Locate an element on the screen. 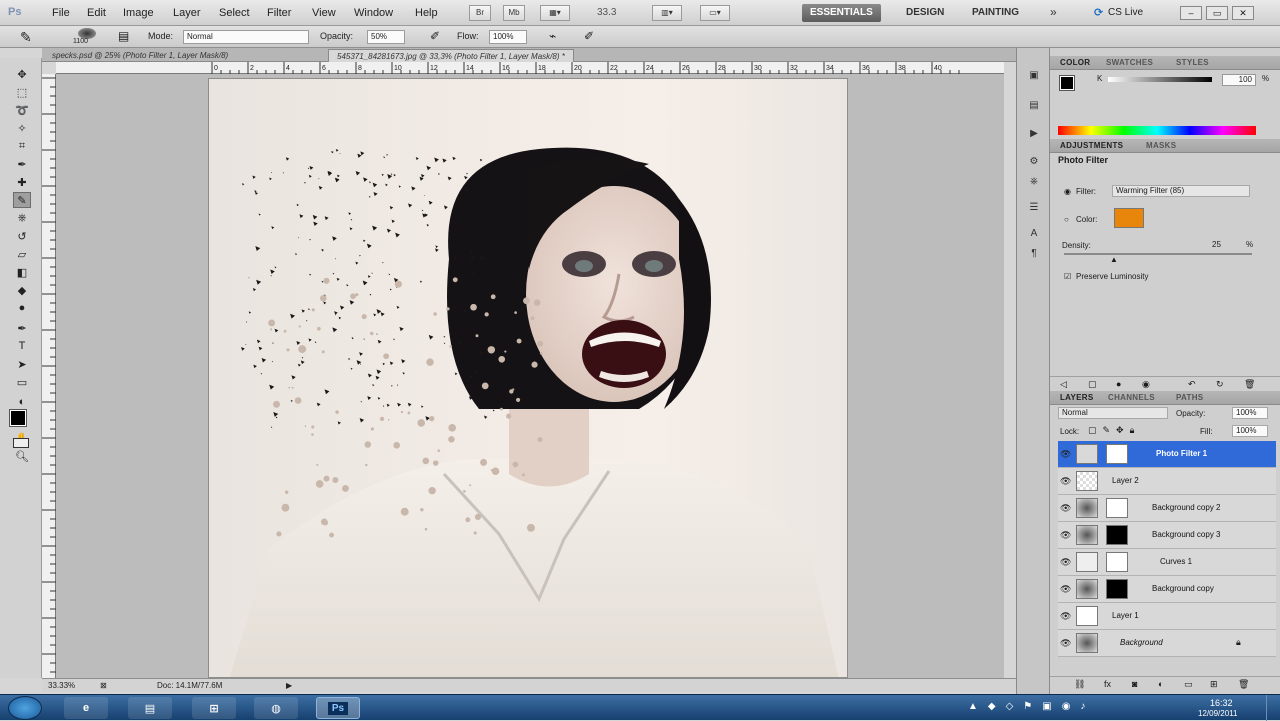 The height and width of the screenshot is (721, 1280). flow-input: 100% is located at coordinates (508, 37).